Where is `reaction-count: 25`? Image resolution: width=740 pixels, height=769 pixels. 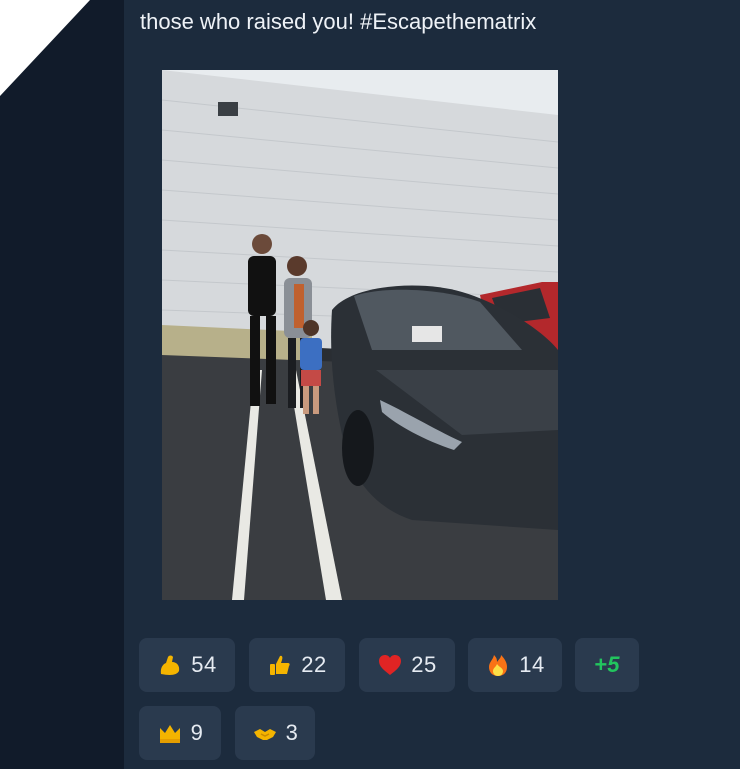 reaction-count: 25 is located at coordinates (424, 664).